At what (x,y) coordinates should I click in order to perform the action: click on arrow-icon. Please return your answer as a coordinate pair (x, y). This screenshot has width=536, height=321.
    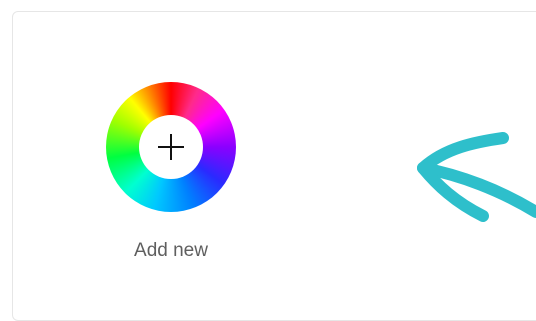
    Looking at the image, I should click on (476, 177).